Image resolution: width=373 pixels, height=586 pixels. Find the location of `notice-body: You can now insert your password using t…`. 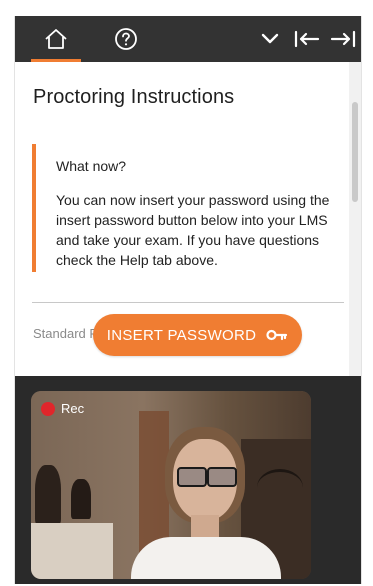

notice-body: You can now insert your password using t… is located at coordinates (193, 230).